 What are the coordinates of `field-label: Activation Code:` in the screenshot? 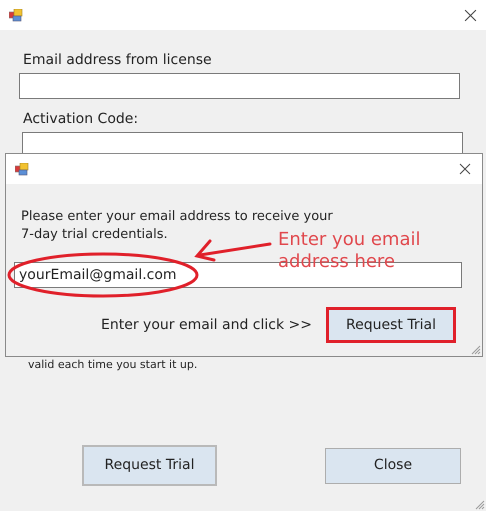 It's located at (81, 119).